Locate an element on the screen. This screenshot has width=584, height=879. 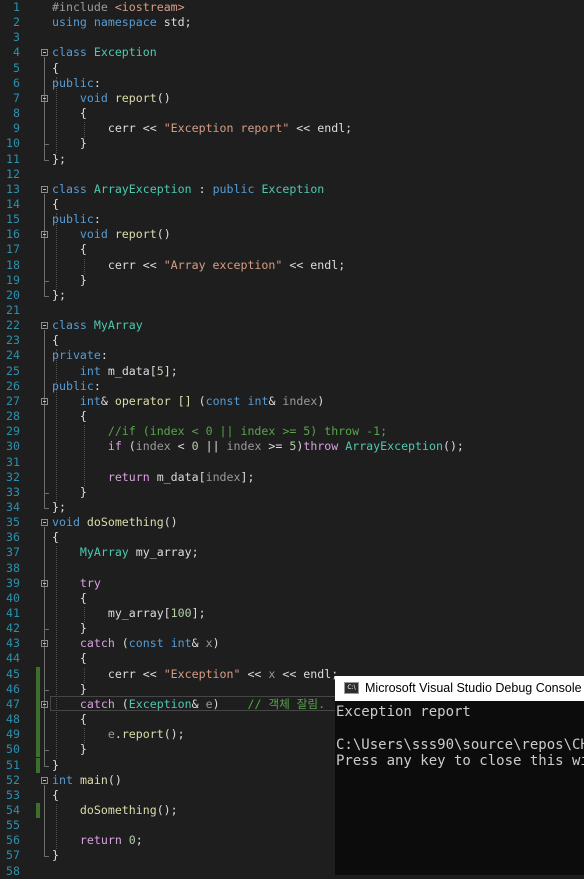
code-line: 40 { is located at coordinates (292, 598).